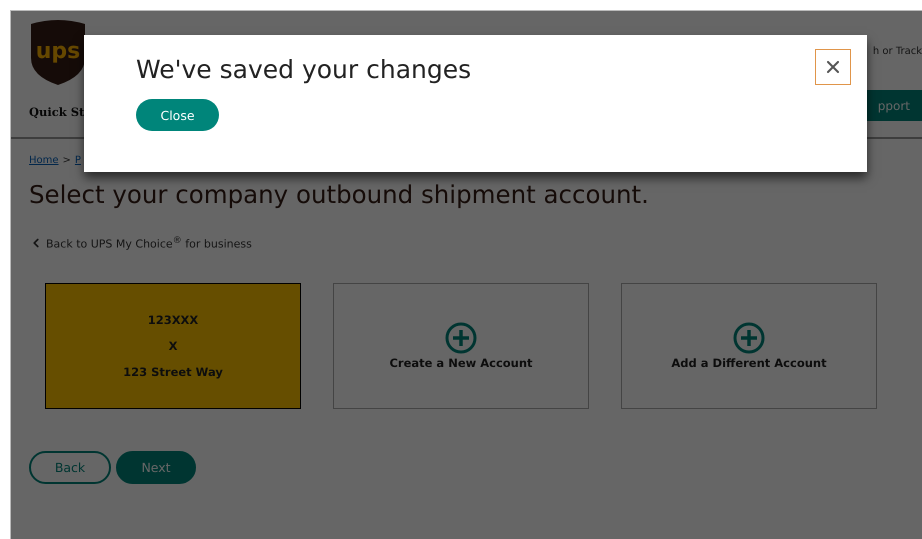 The image size is (922, 539). What do you see at coordinates (475, 243) in the screenshot?
I see `back-link: Back to UPS My Choice$^{®}$ for business` at bounding box center [475, 243].